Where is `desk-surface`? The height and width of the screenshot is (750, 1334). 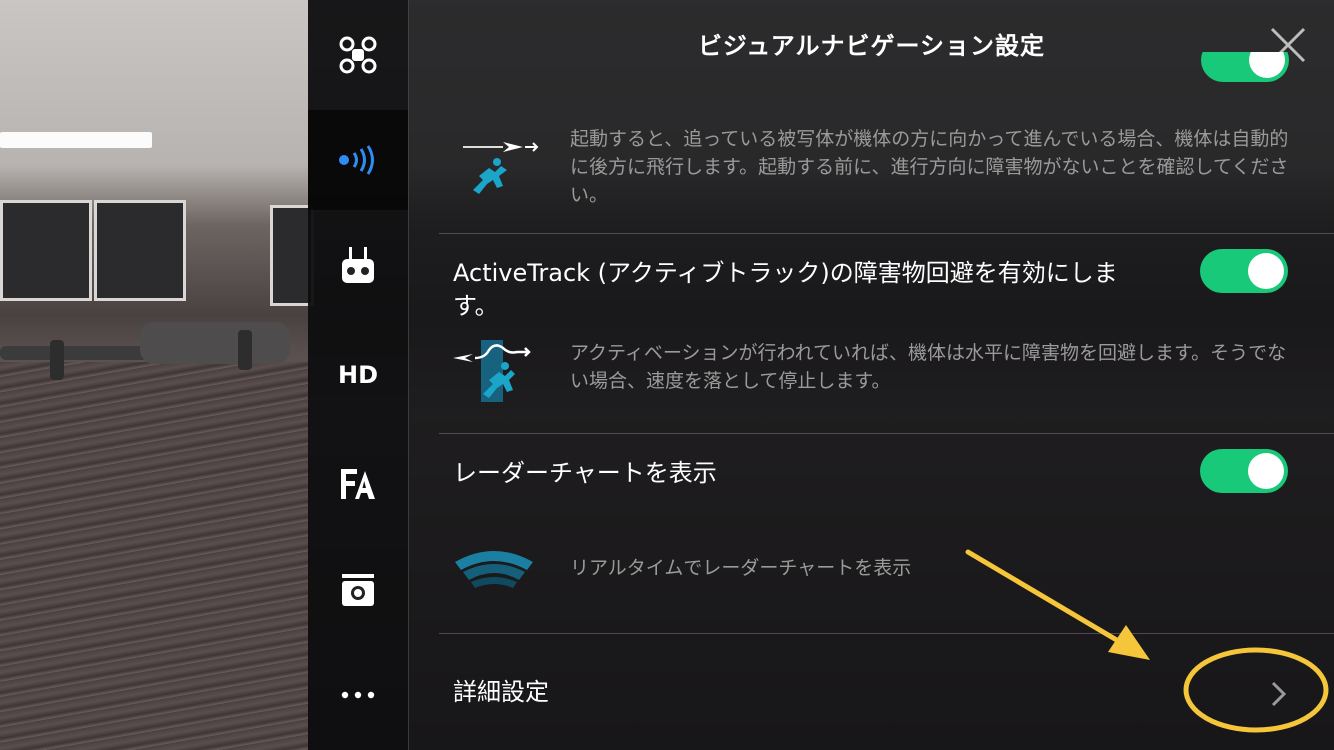
desk-surface is located at coordinates (154, 556).